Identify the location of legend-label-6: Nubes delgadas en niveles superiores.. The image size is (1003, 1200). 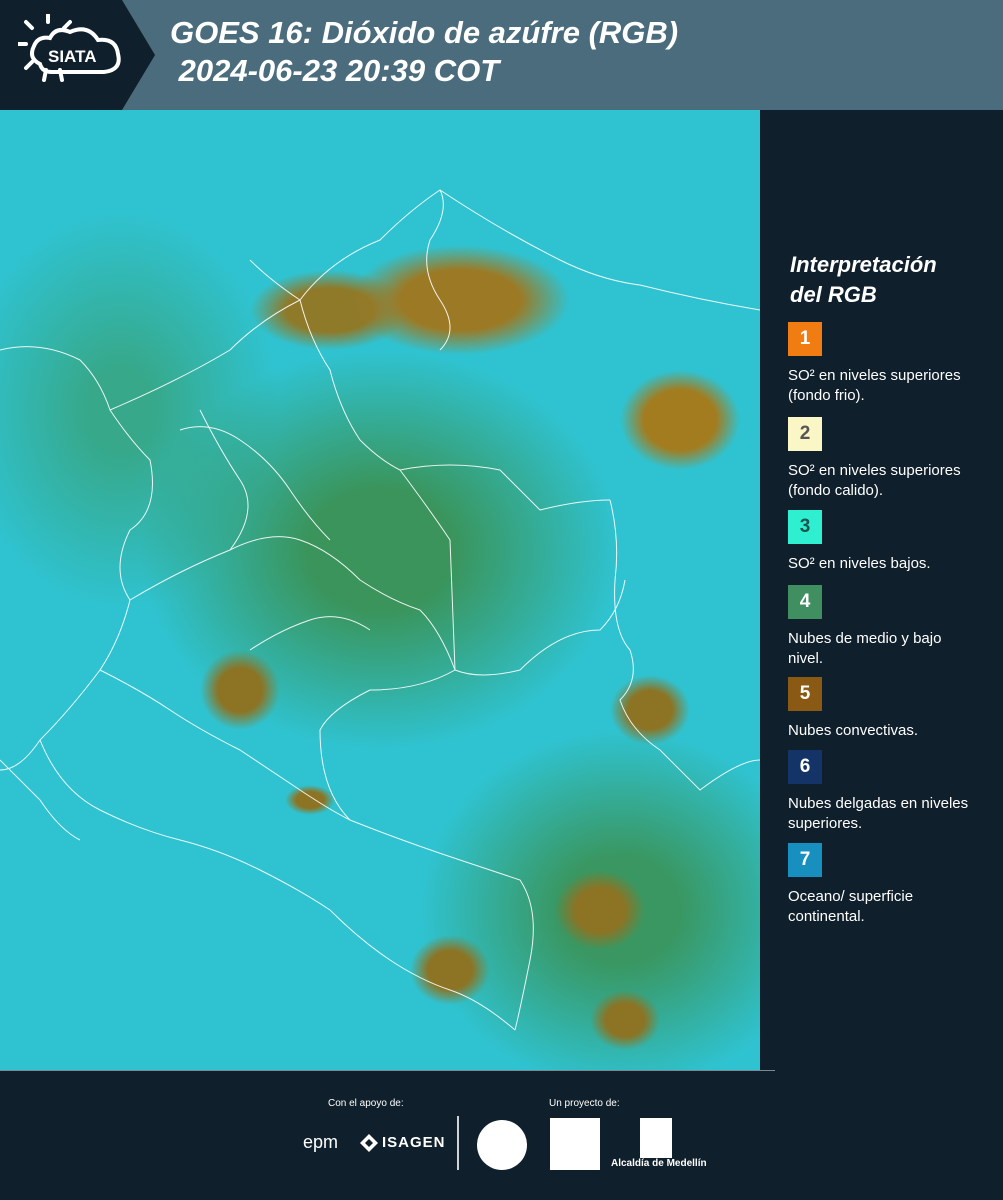
(878, 813).